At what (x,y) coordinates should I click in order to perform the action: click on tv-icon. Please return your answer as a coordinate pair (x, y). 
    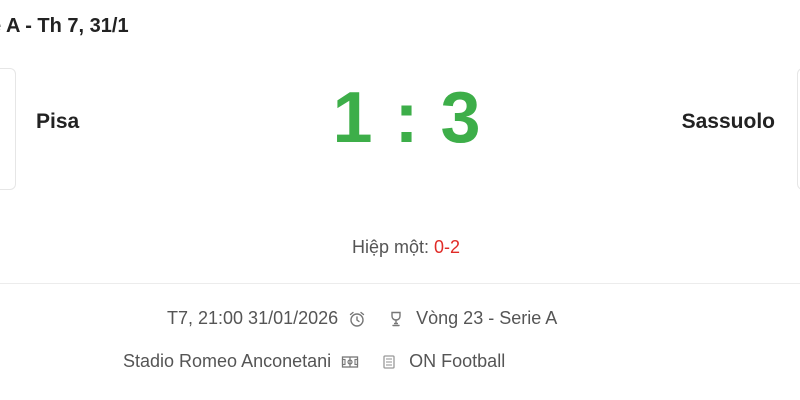
    Looking at the image, I should click on (389, 362).